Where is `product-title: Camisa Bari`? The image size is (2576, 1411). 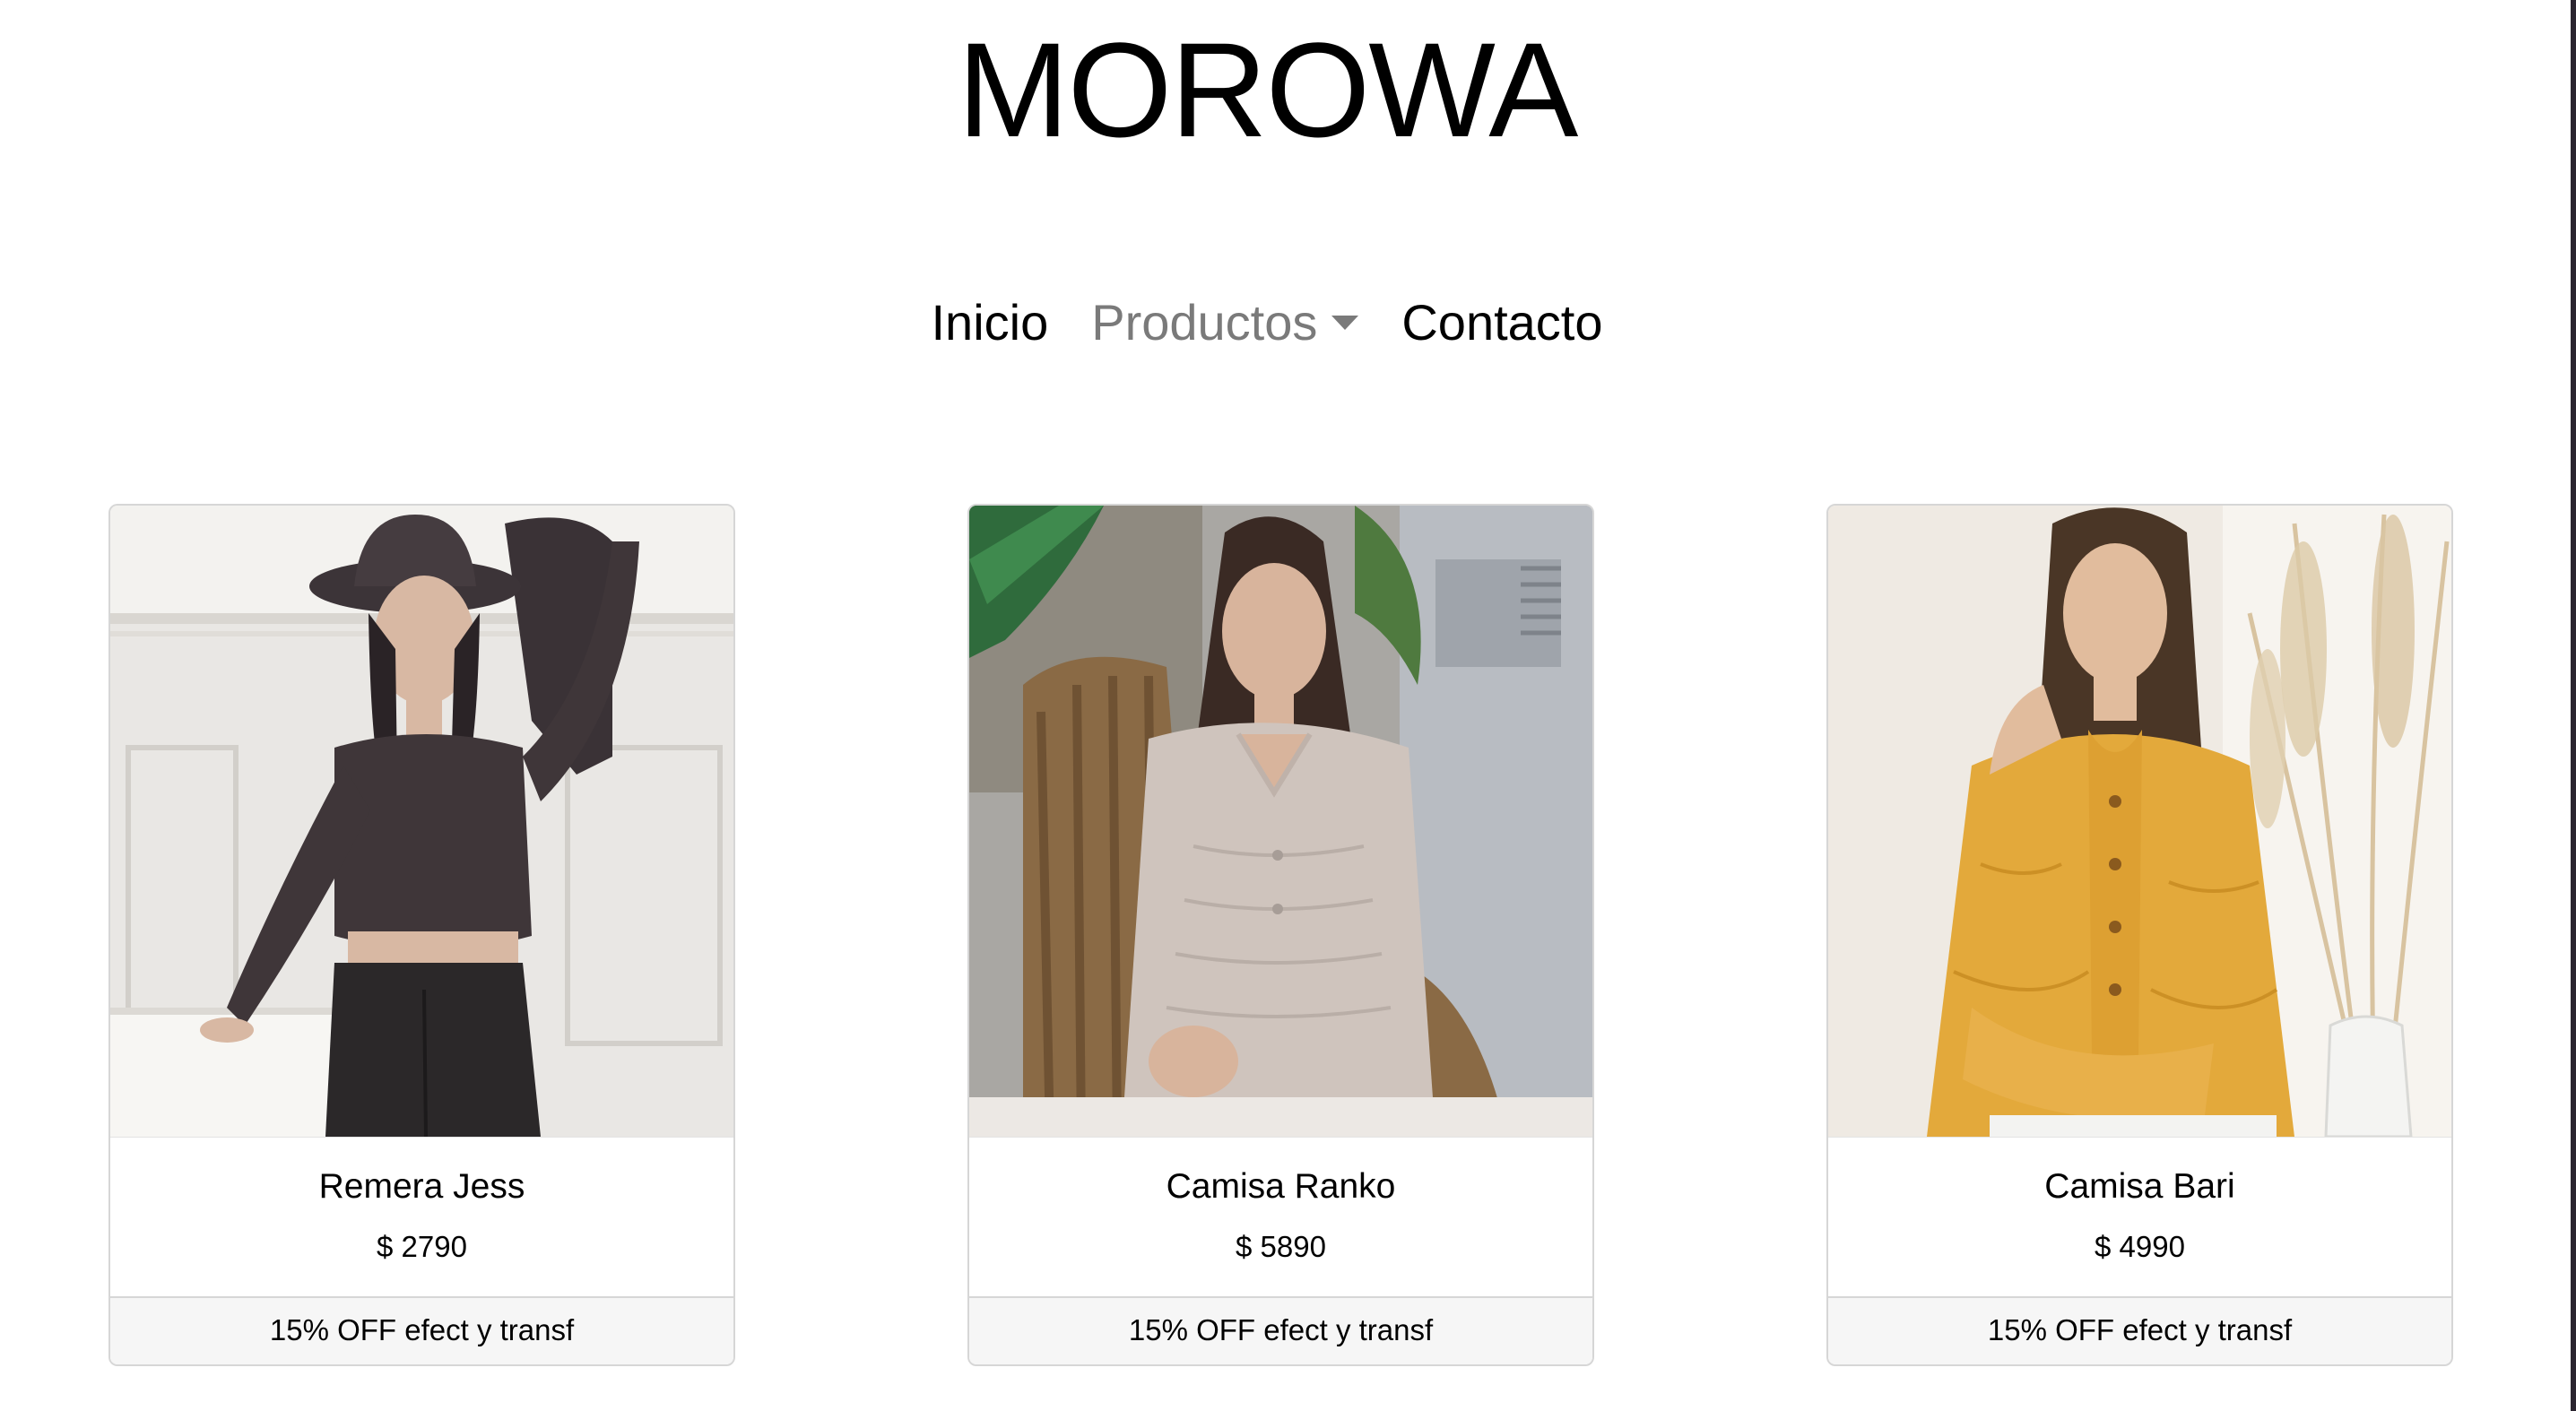
product-title: Camisa Bari is located at coordinates (2139, 1186).